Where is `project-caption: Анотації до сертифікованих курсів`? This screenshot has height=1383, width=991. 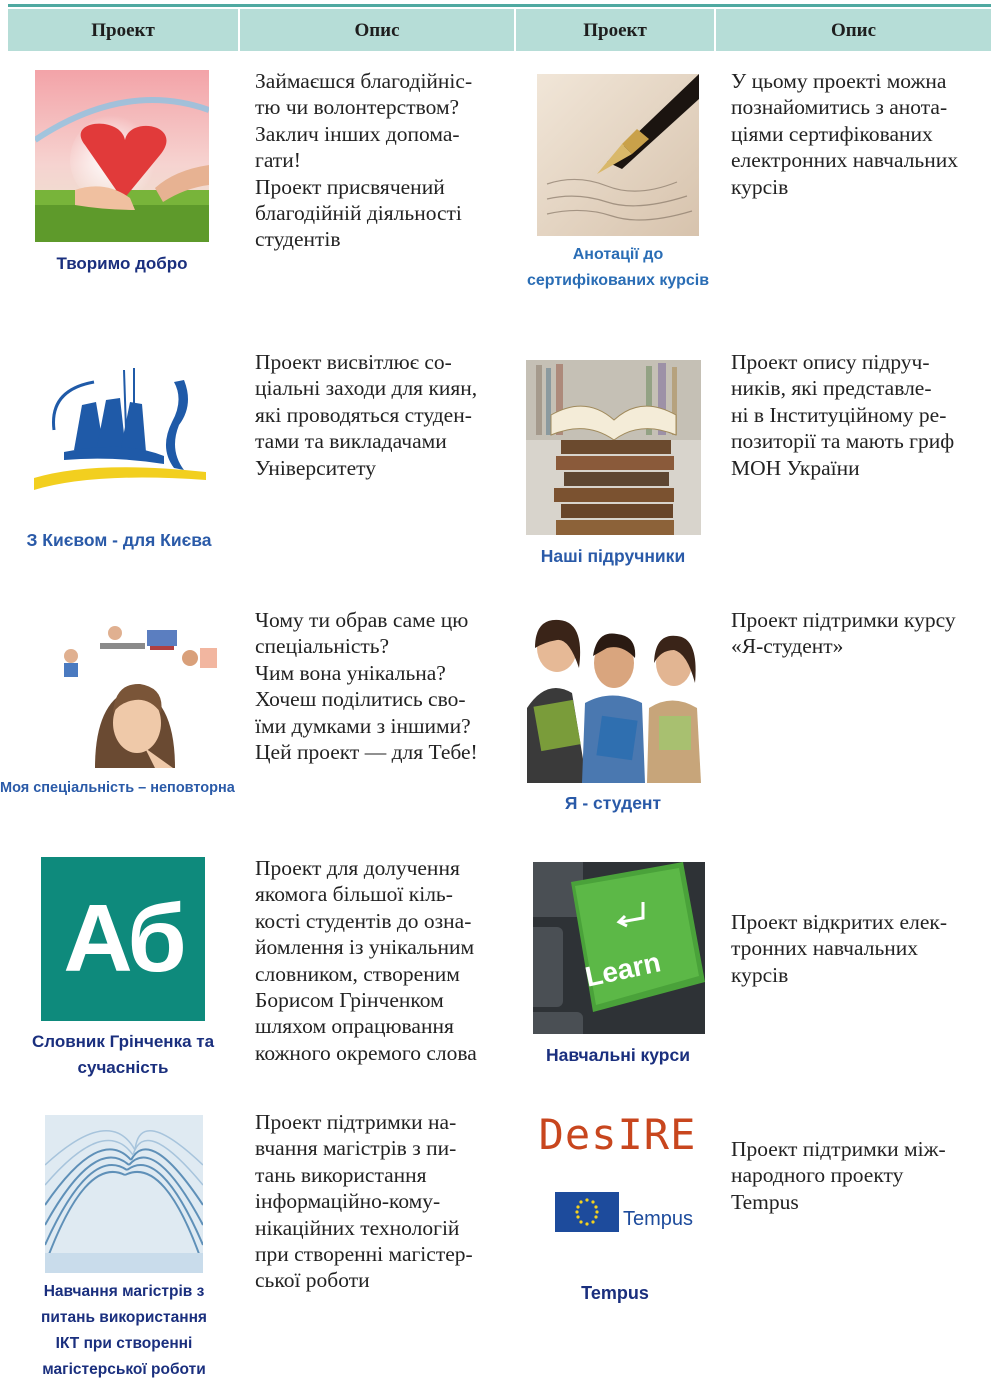 project-caption: Анотації до сертифікованих курсів is located at coordinates (618, 268).